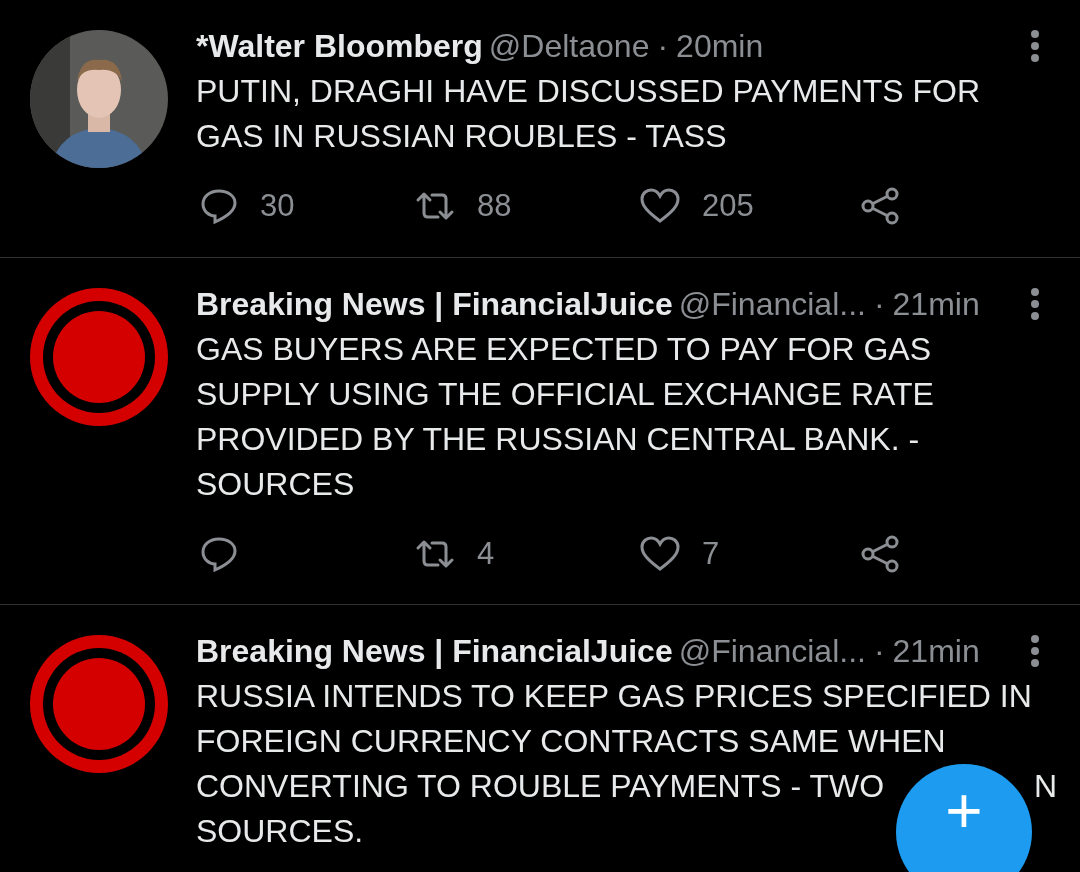 The width and height of the screenshot is (1080, 872). Describe the element at coordinates (589, 114) in the screenshot. I see `tweet-text: PUTIN, DRAGHI HAVE DISCUSSED PAYMENTS FOR GAS IN RUSSIAN ROUBLES - TASS` at that location.